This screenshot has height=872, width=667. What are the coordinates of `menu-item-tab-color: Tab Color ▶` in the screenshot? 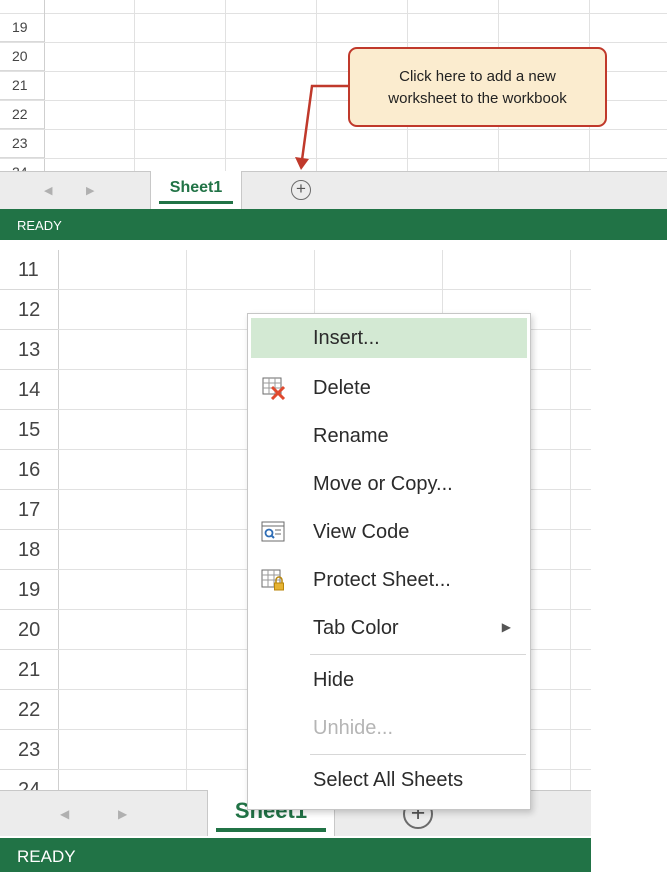 It's located at (389, 628).